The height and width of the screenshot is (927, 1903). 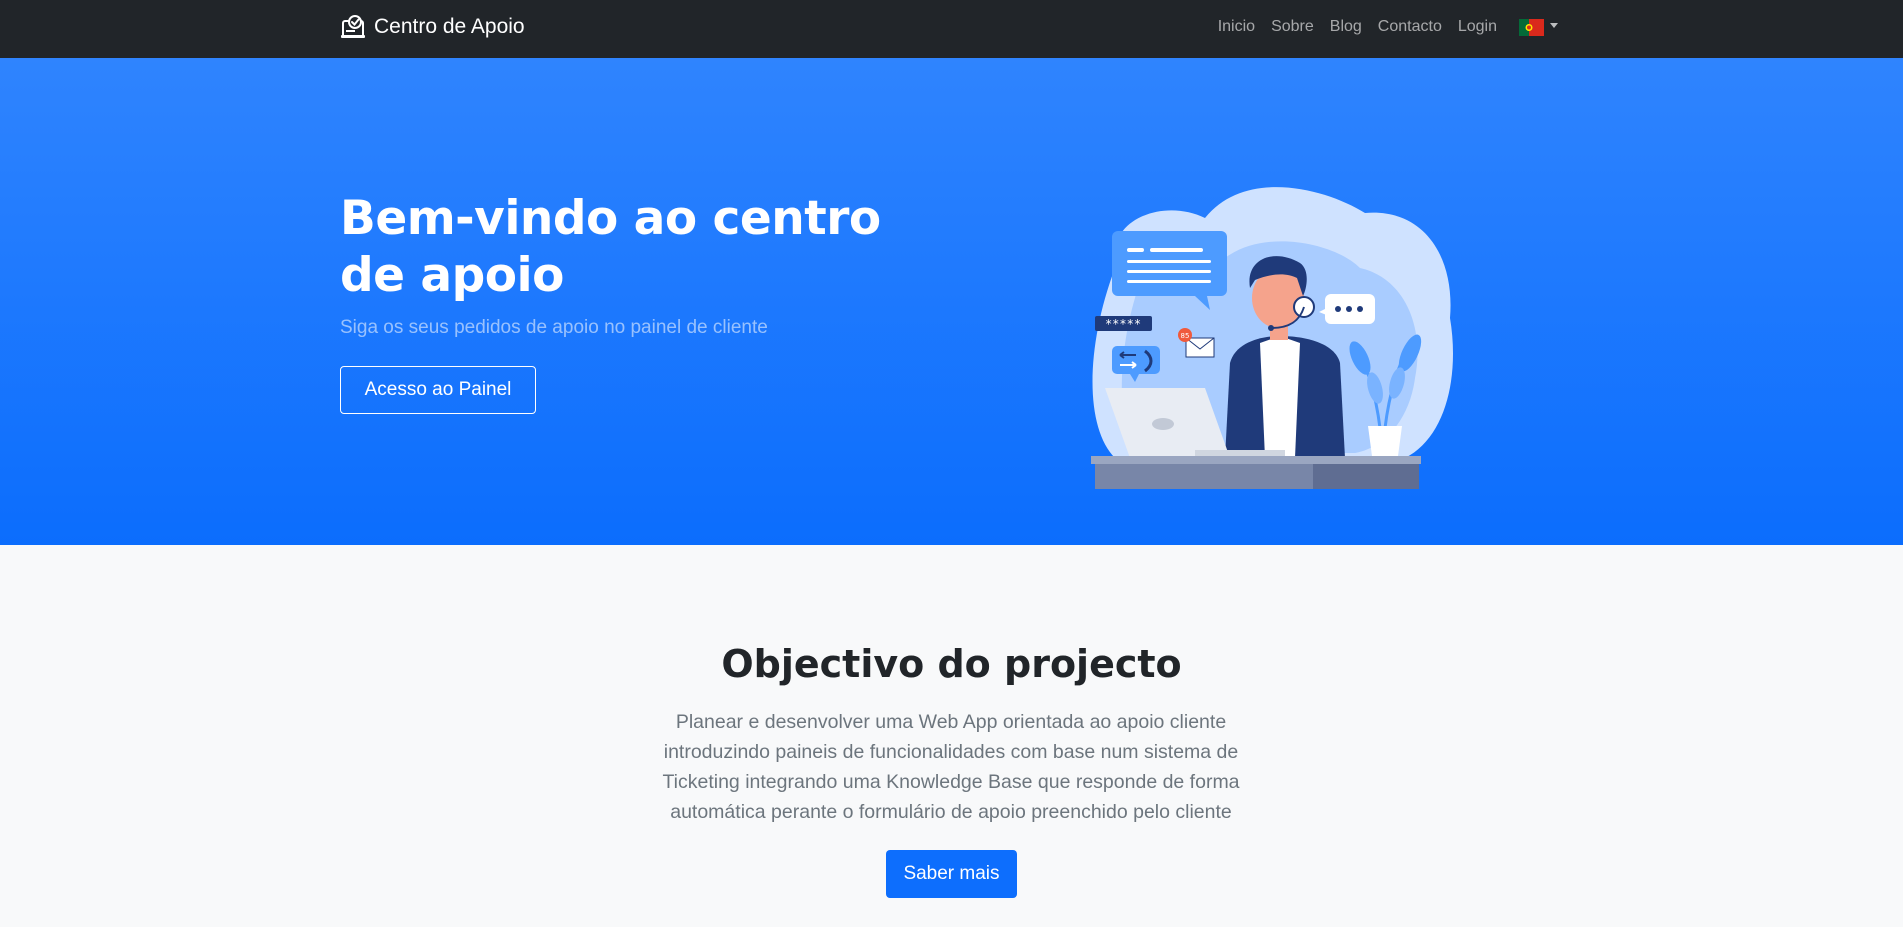 What do you see at coordinates (1123, 324) in the screenshot?
I see `password-tag: *****` at bounding box center [1123, 324].